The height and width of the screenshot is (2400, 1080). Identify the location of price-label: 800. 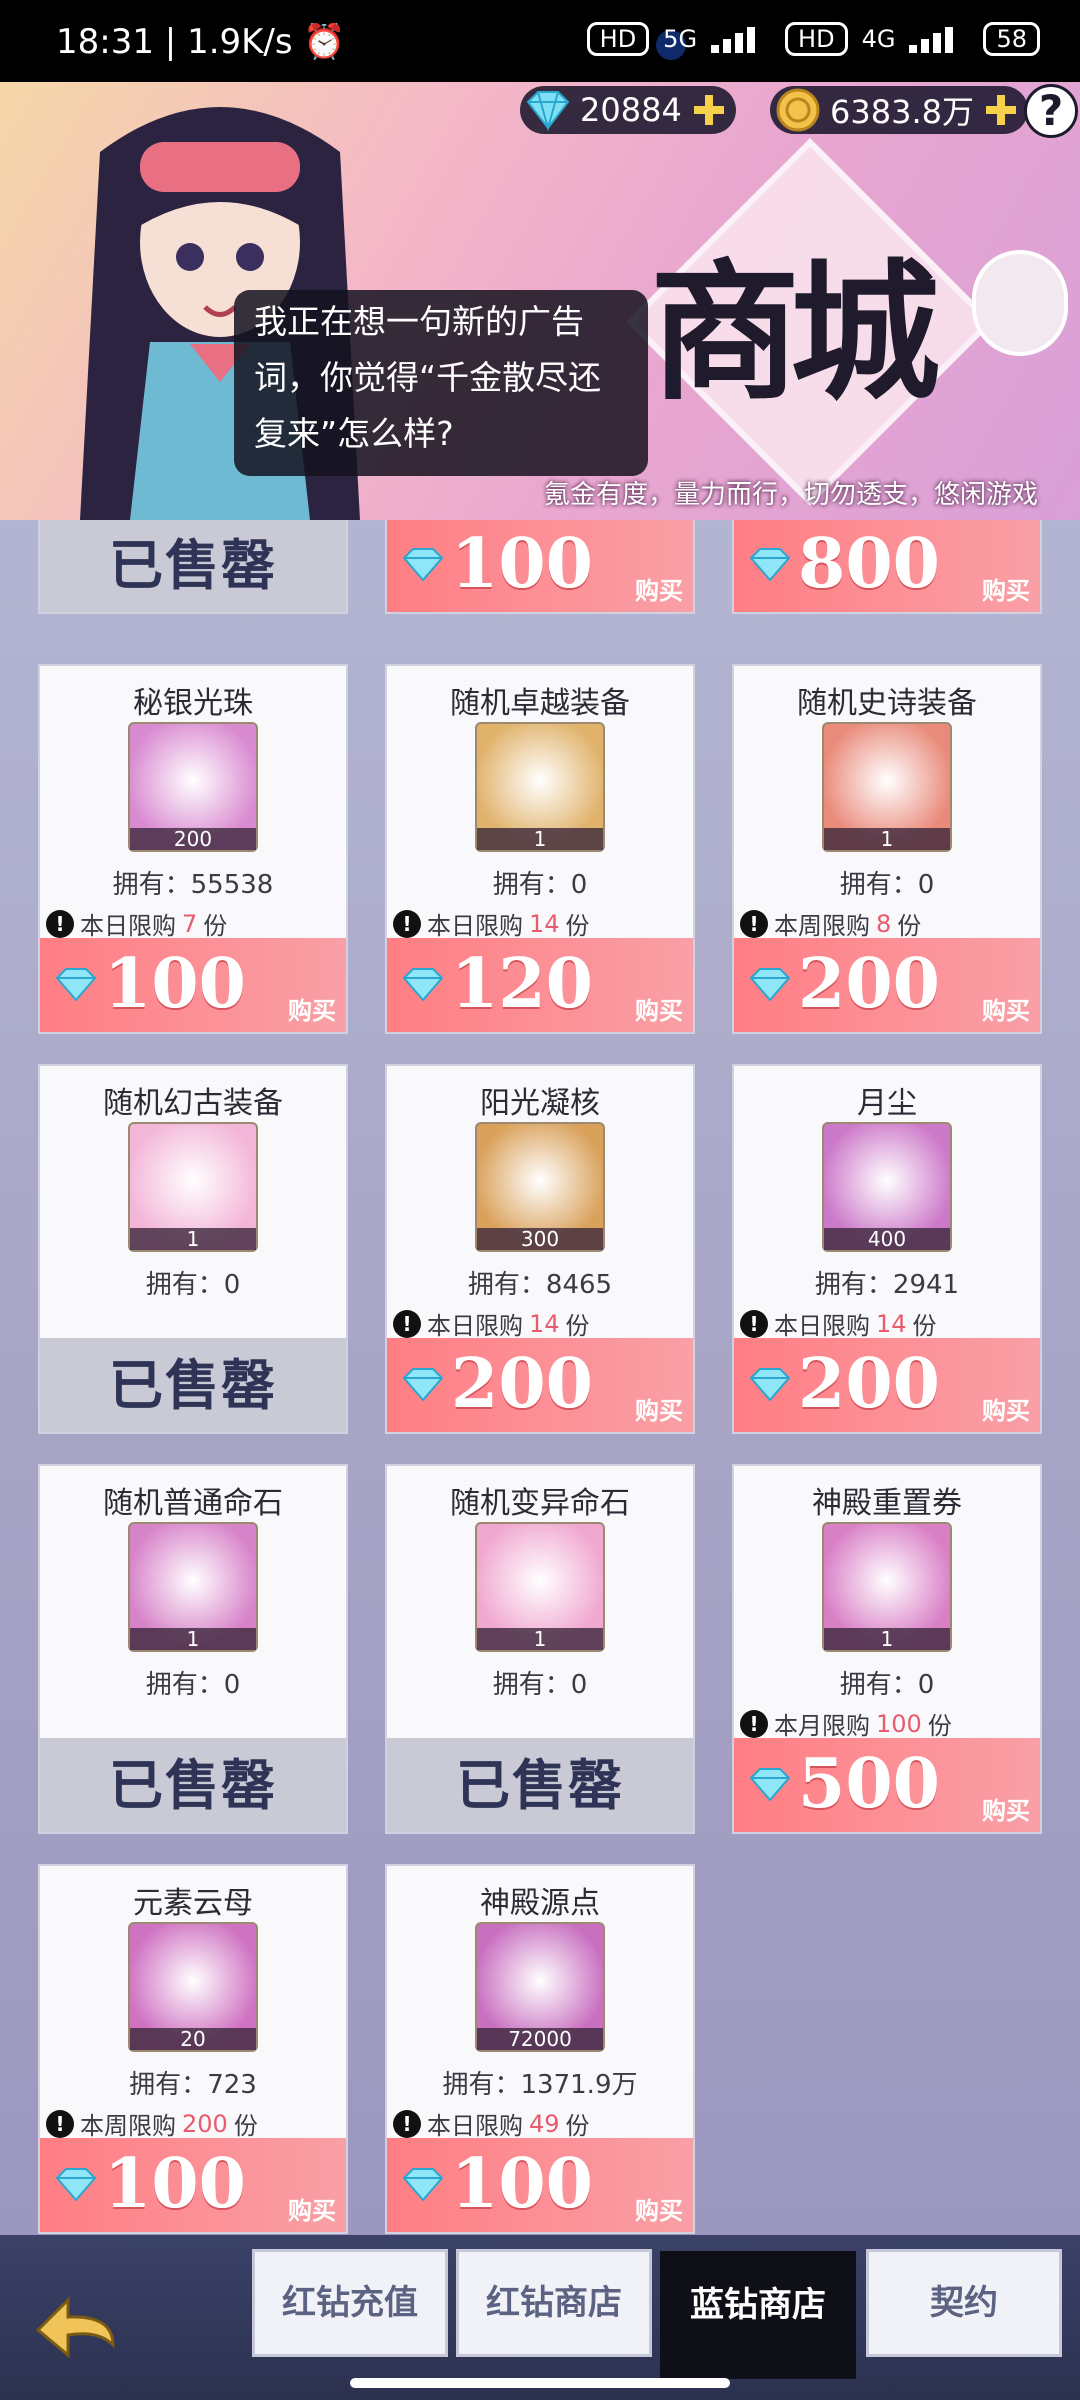
(869, 564).